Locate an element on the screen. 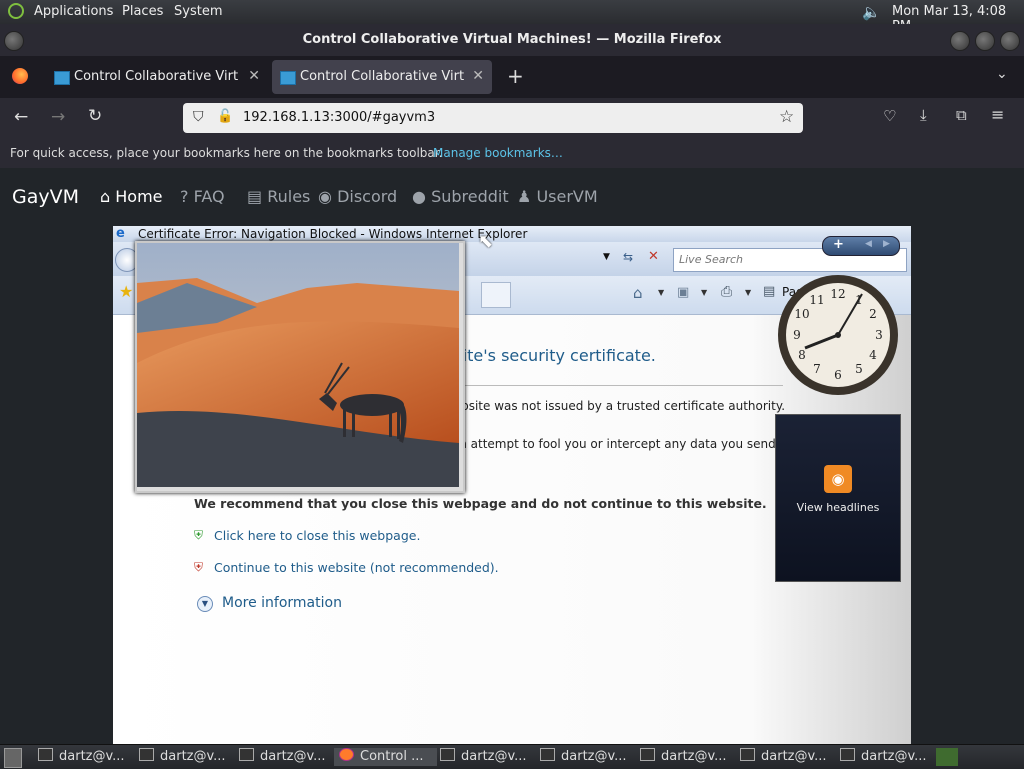  ie-search-placeholder: Live Search is located at coordinates (711, 259).